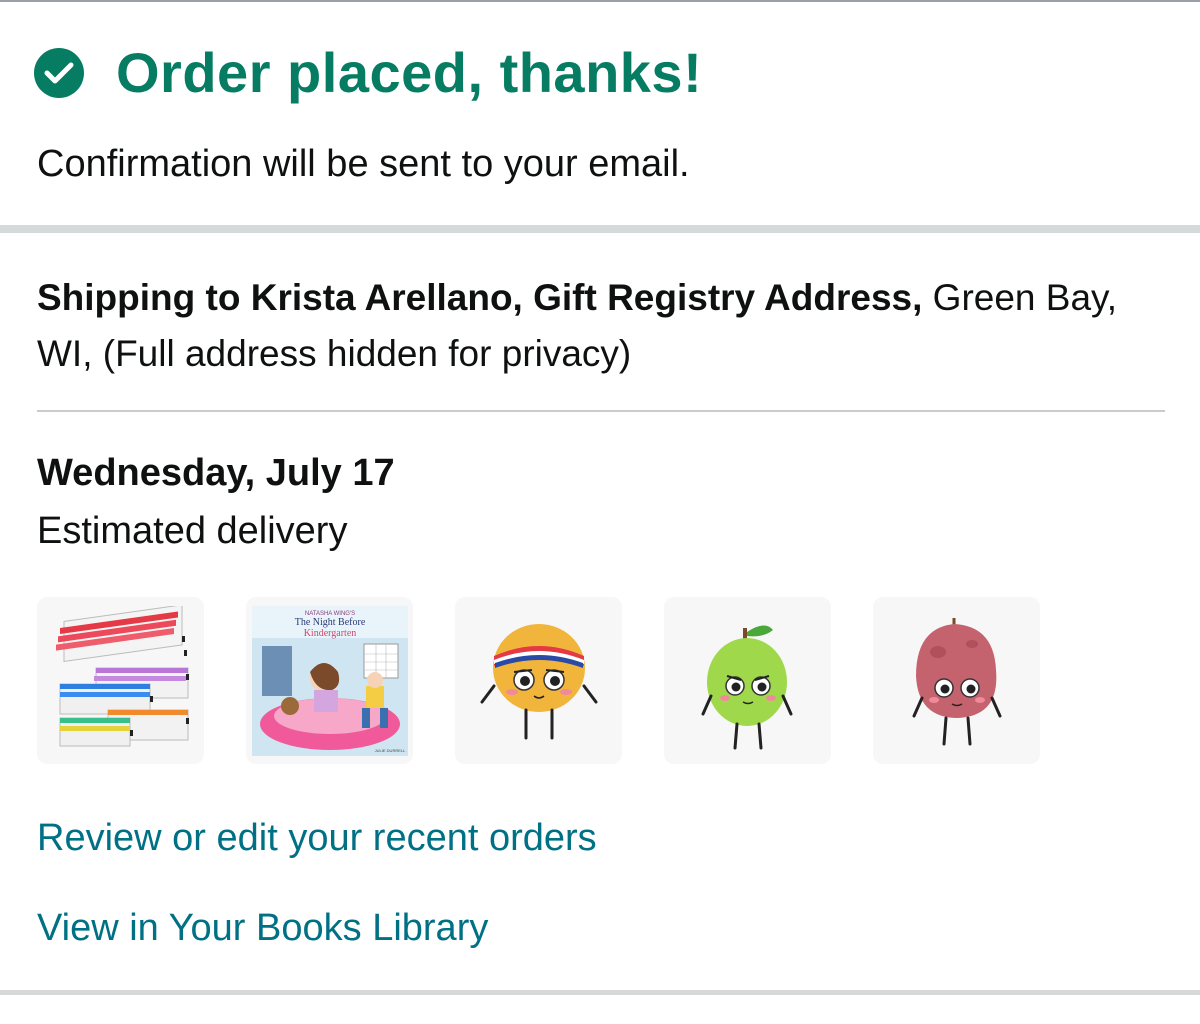 The width and height of the screenshot is (1200, 1024). I want to click on section-divider, so click(600, 229).